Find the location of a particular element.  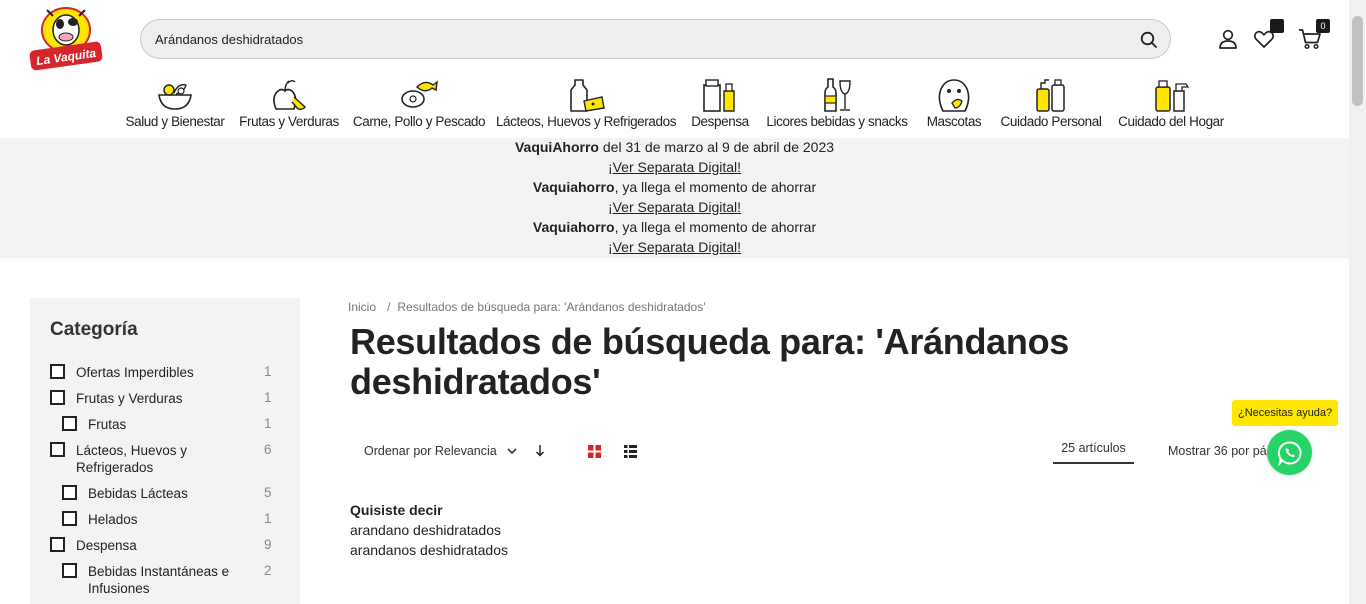

account-button is located at coordinates (1228, 39).